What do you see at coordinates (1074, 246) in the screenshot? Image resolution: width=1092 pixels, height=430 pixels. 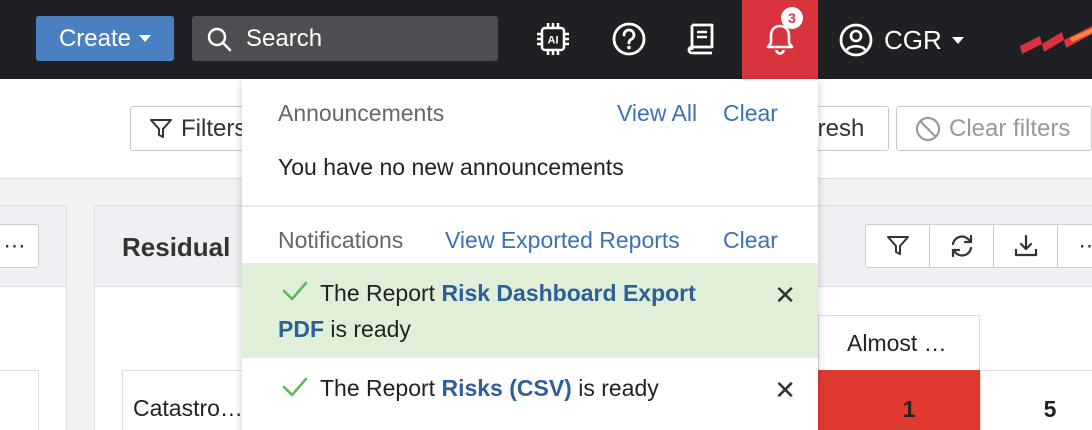 I see `panel-more-button: ⋯` at bounding box center [1074, 246].